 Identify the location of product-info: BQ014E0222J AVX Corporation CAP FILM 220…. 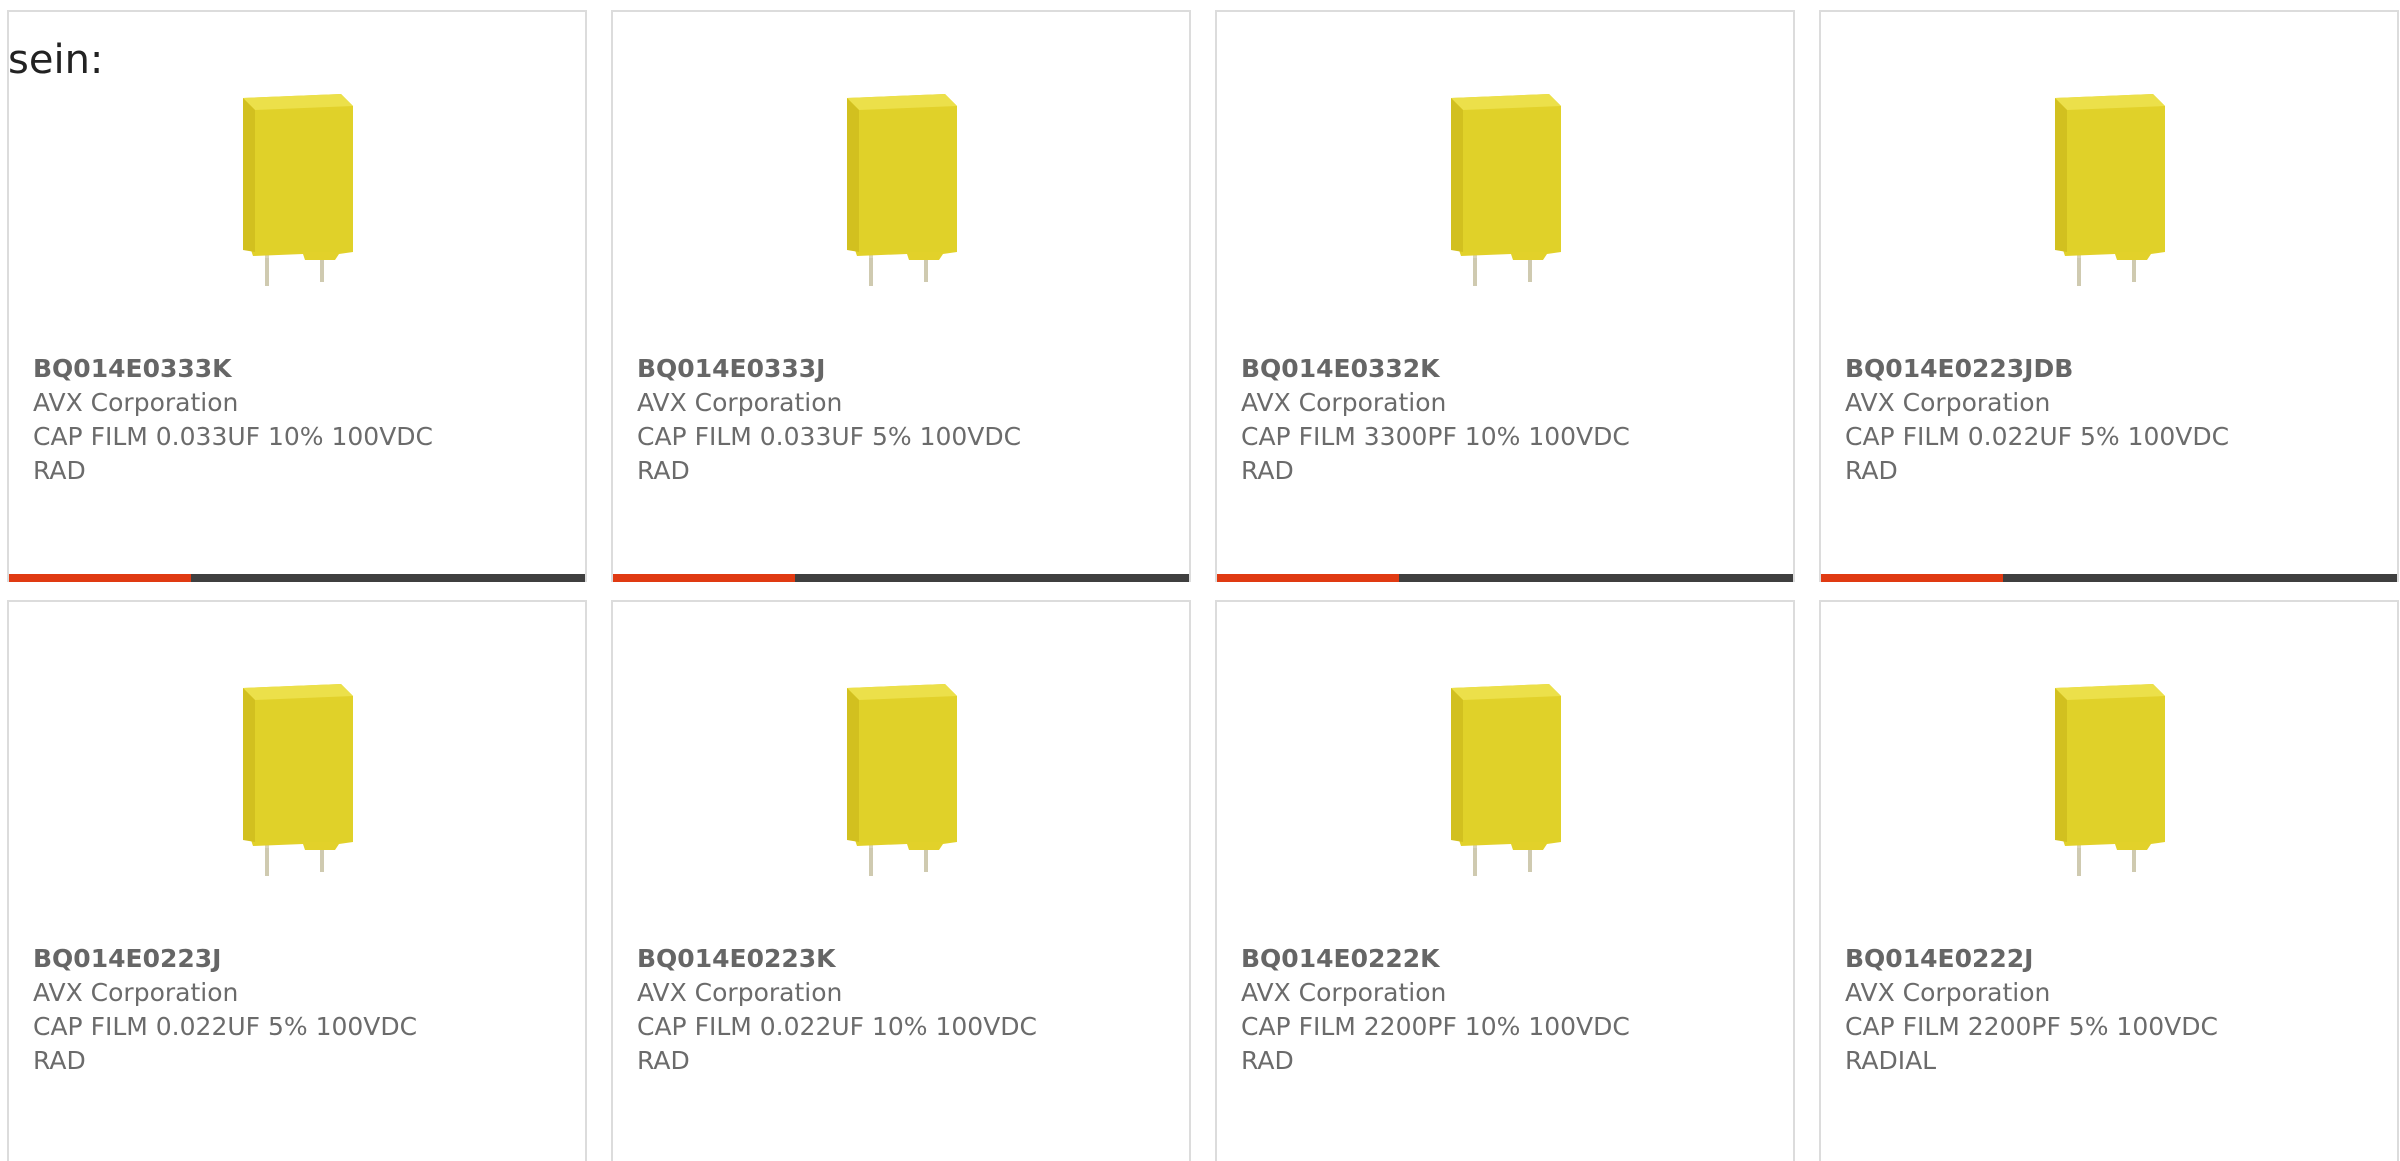
(2109, 1010).